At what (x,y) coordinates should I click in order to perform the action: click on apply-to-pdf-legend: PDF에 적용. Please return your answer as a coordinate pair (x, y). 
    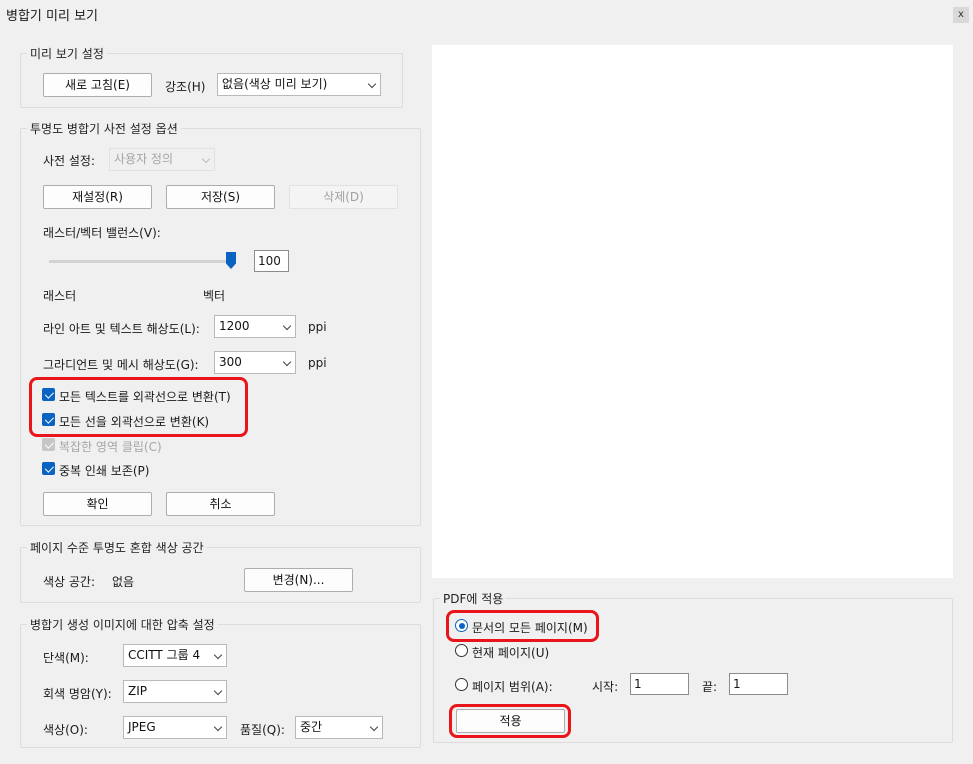
    Looking at the image, I should click on (473, 598).